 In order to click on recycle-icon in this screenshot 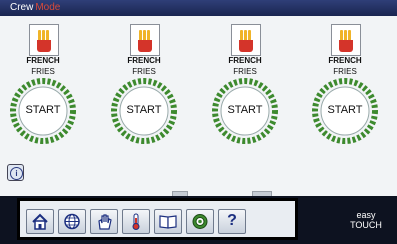, I will do `click(200, 221)`.